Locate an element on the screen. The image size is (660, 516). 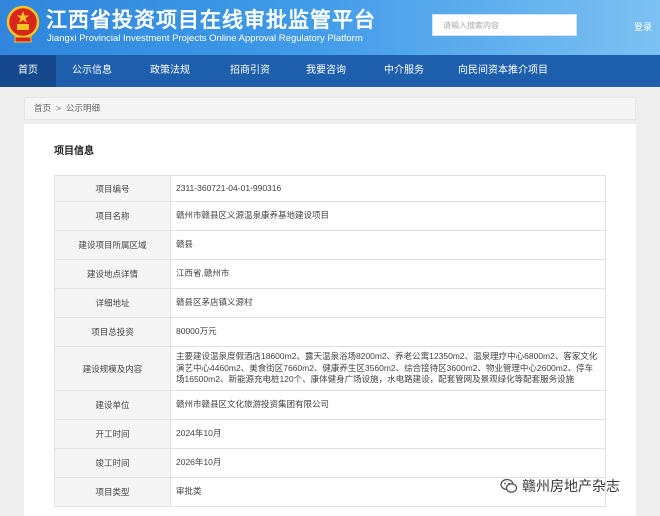
national-emblem-icon is located at coordinates (23, 24).